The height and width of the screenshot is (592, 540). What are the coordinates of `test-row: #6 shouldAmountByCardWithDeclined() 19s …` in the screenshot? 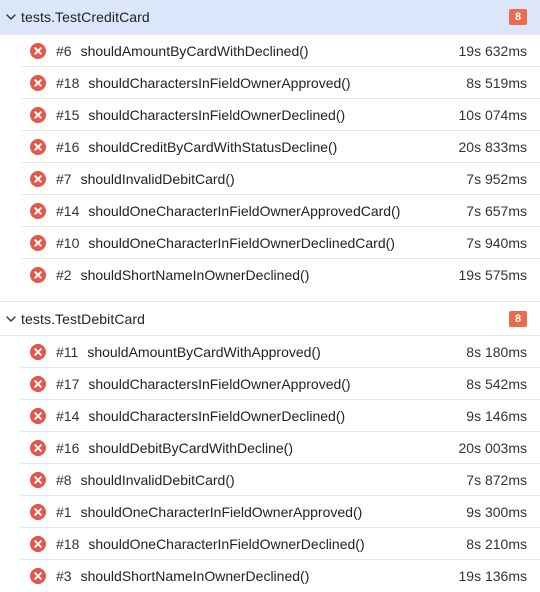 It's located at (280, 51).